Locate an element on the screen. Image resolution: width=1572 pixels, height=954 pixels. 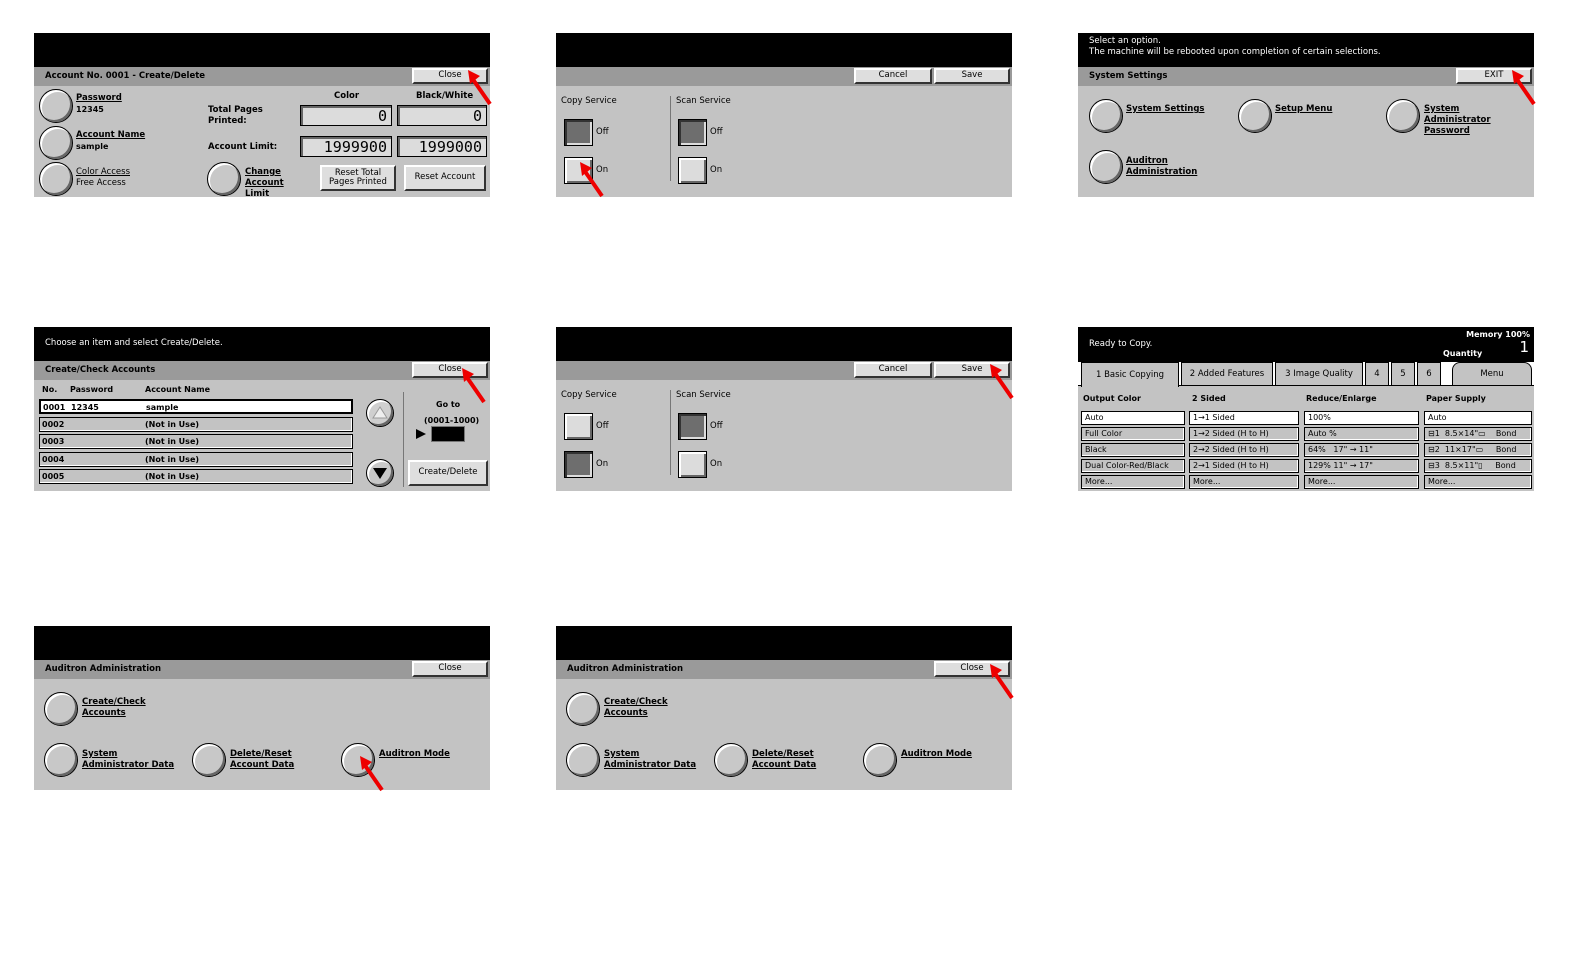
change-limit-button is located at coordinates (224, 179).